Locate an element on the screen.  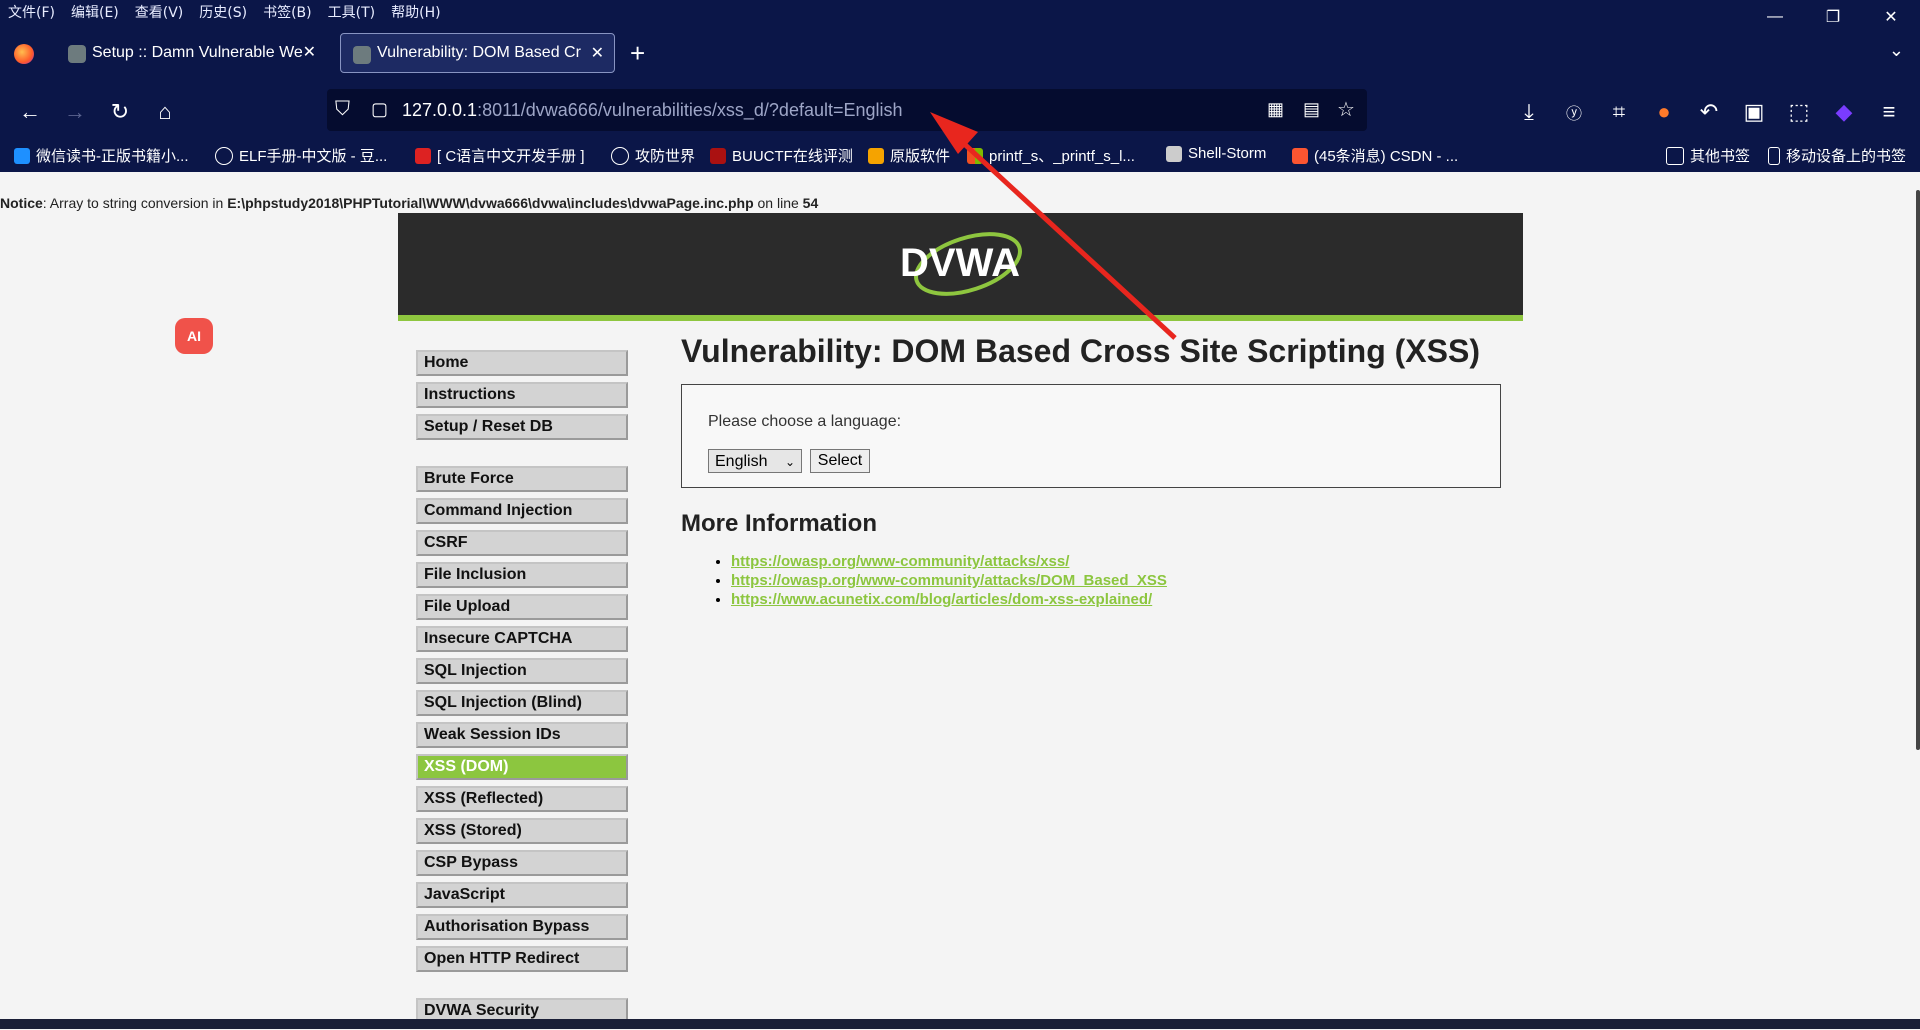
menu-view: 查看(V) is located at coordinates (159, 12).